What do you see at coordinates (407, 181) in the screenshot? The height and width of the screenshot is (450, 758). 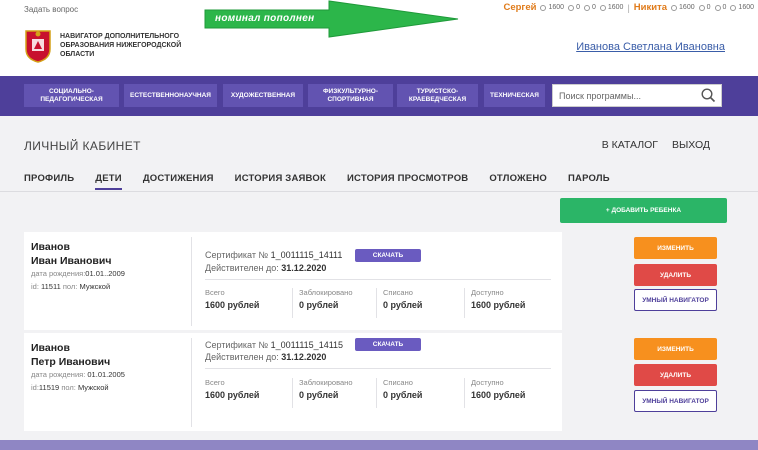 I see `tab-view-history: ИСТОРИЯ ПРОСМОТРОВ` at bounding box center [407, 181].